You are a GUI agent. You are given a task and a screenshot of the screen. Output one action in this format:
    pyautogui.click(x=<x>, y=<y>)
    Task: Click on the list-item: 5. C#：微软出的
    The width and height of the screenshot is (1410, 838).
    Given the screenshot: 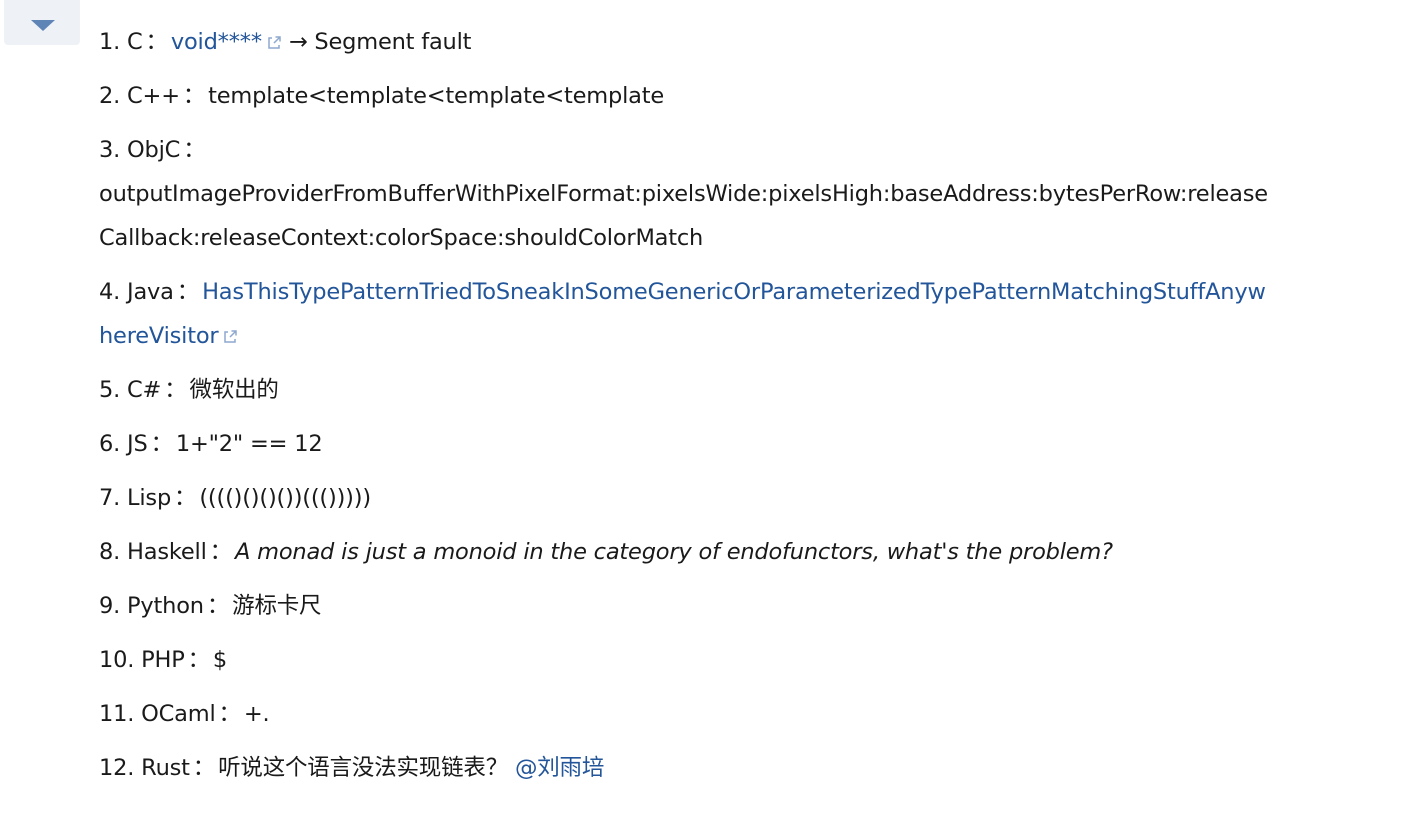 What is the action you would take?
    pyautogui.click(x=686, y=390)
    